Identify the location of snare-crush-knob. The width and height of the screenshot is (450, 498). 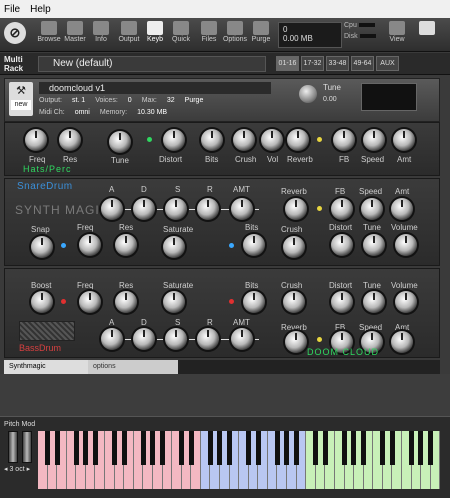
(294, 247).